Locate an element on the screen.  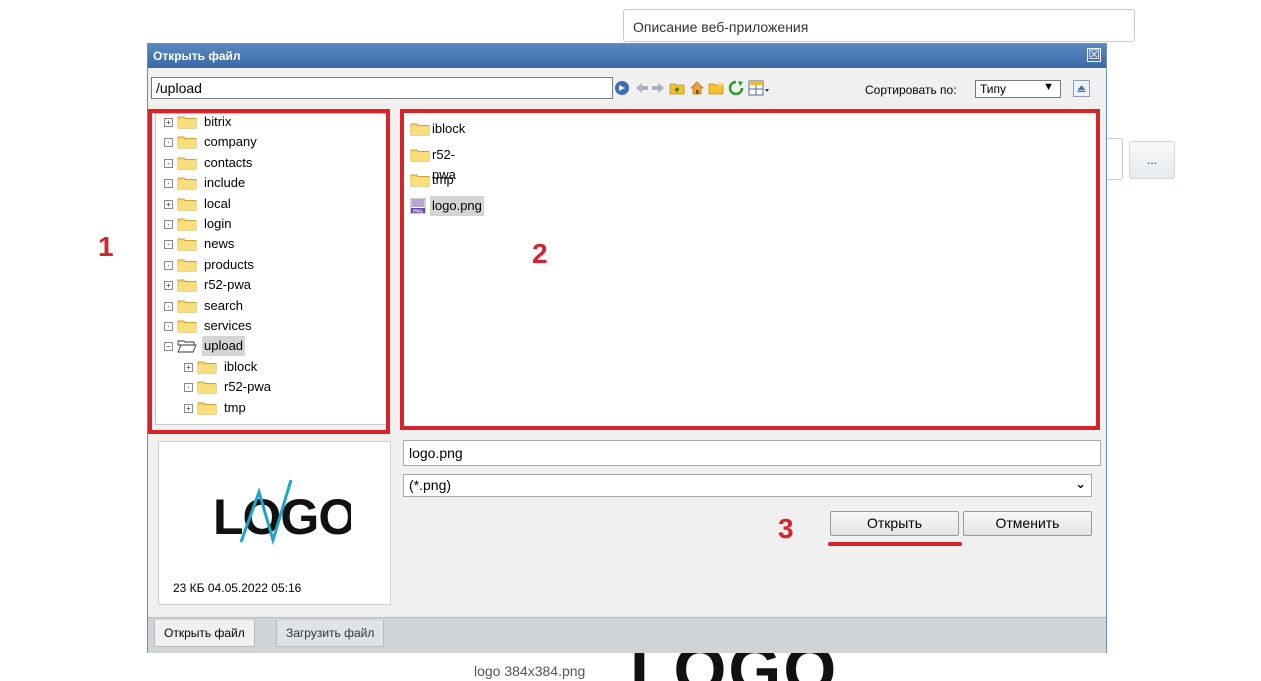
folder-up-icon is located at coordinates (677, 88).